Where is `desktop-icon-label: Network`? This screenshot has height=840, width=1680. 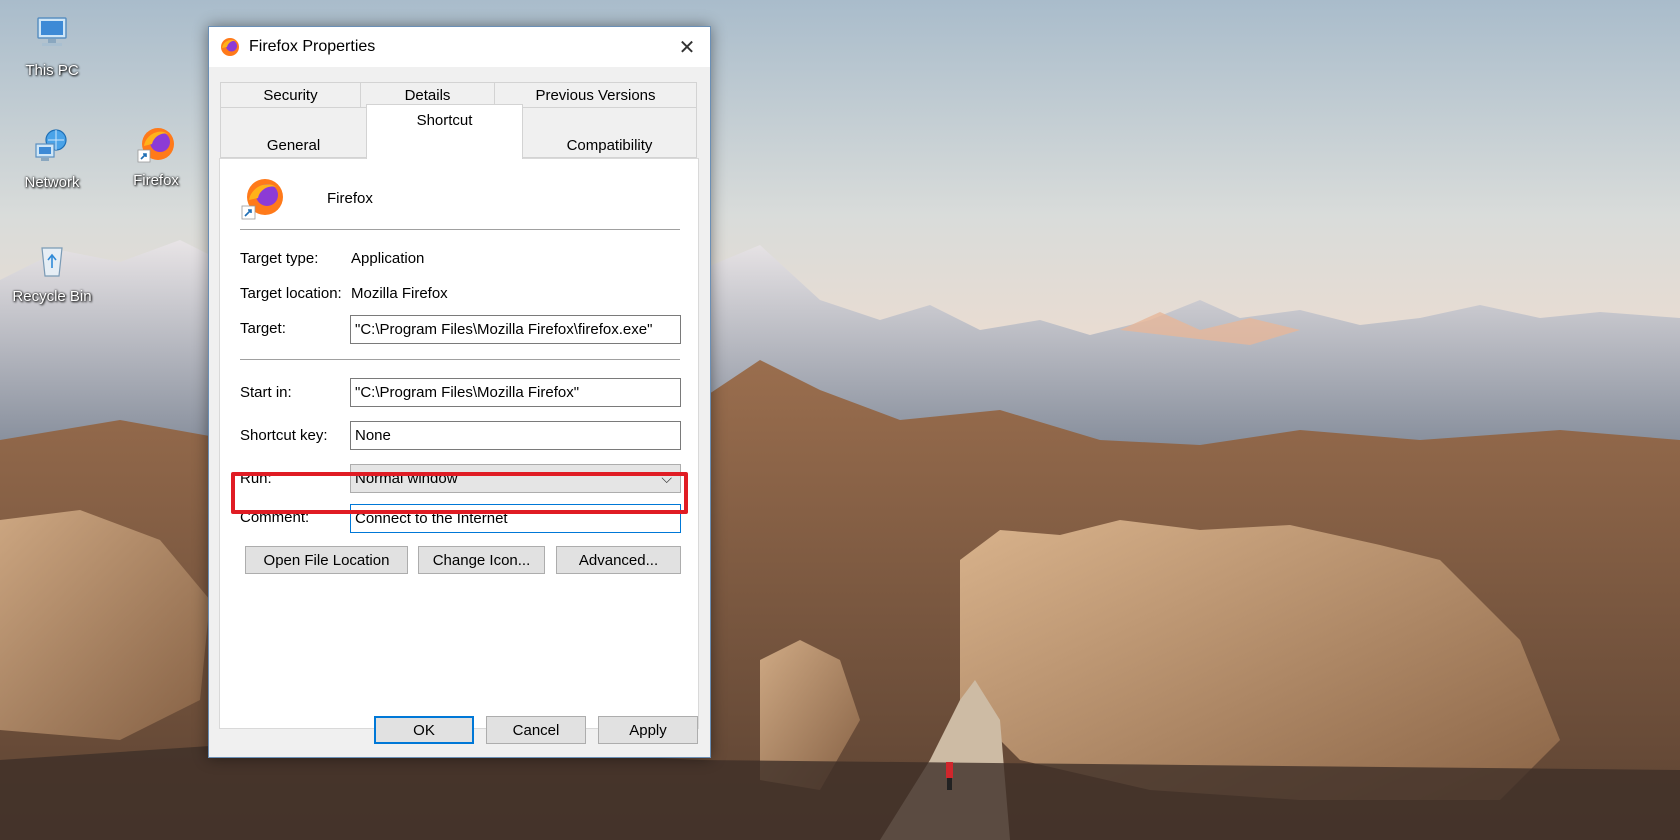 desktop-icon-label: Network is located at coordinates (52, 182).